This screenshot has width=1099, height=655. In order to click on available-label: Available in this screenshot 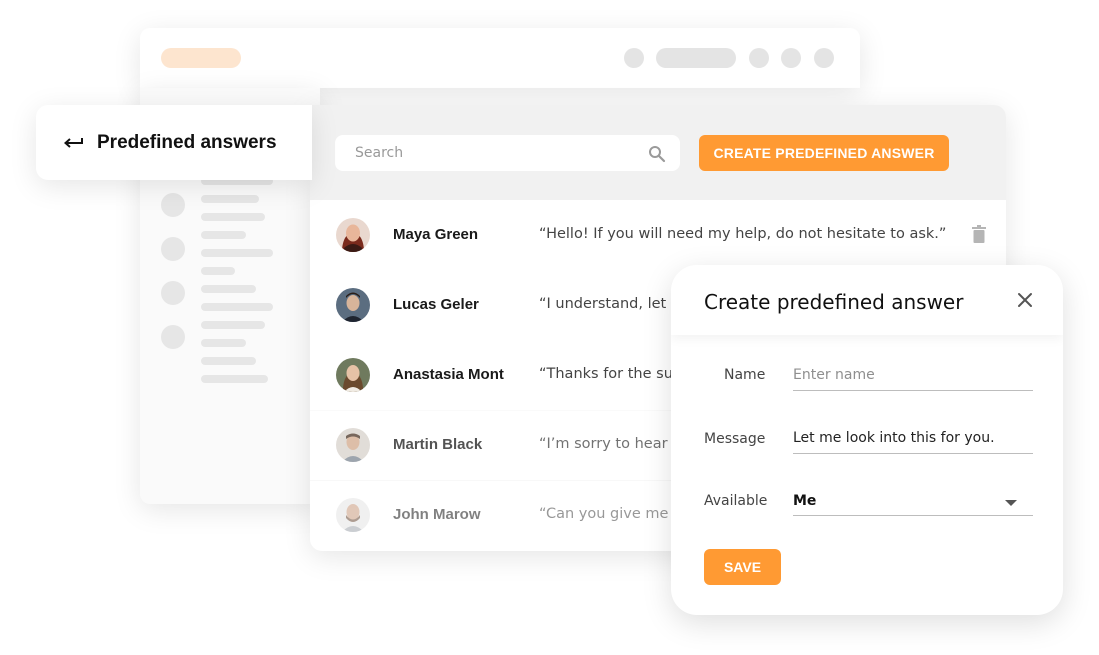, I will do `click(736, 501)`.